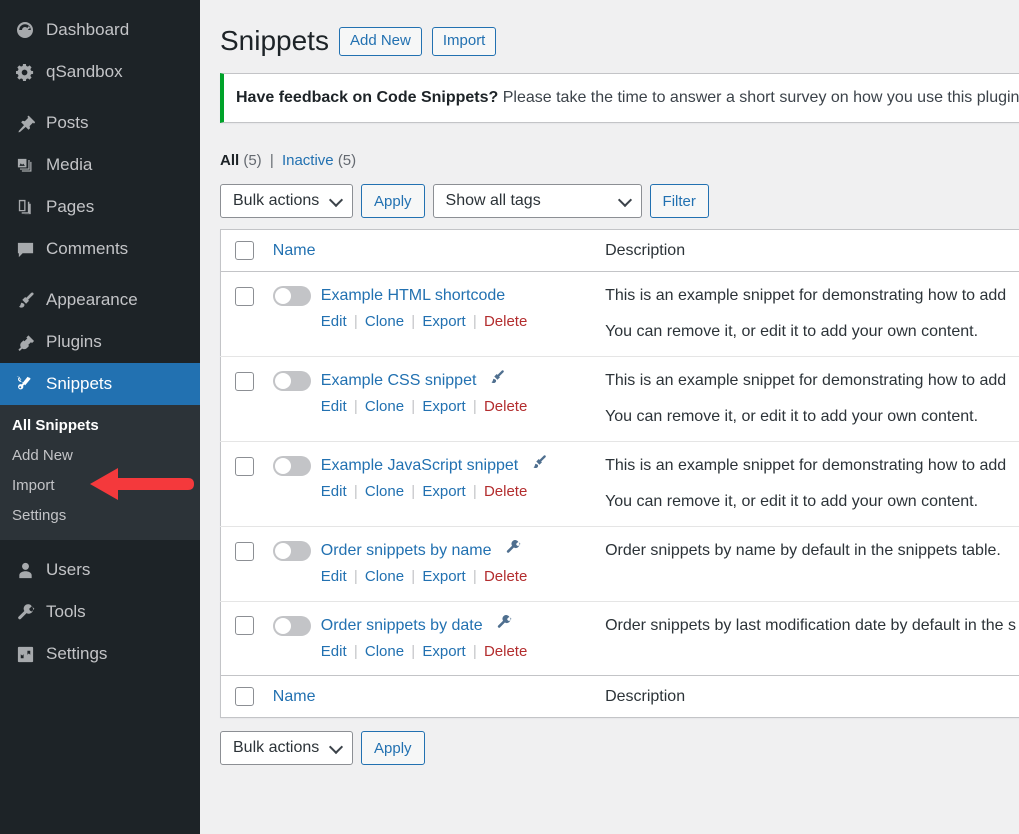 The image size is (1019, 834). Describe the element at coordinates (100, 123) in the screenshot. I see `sidebar-item-posts: Posts` at that location.